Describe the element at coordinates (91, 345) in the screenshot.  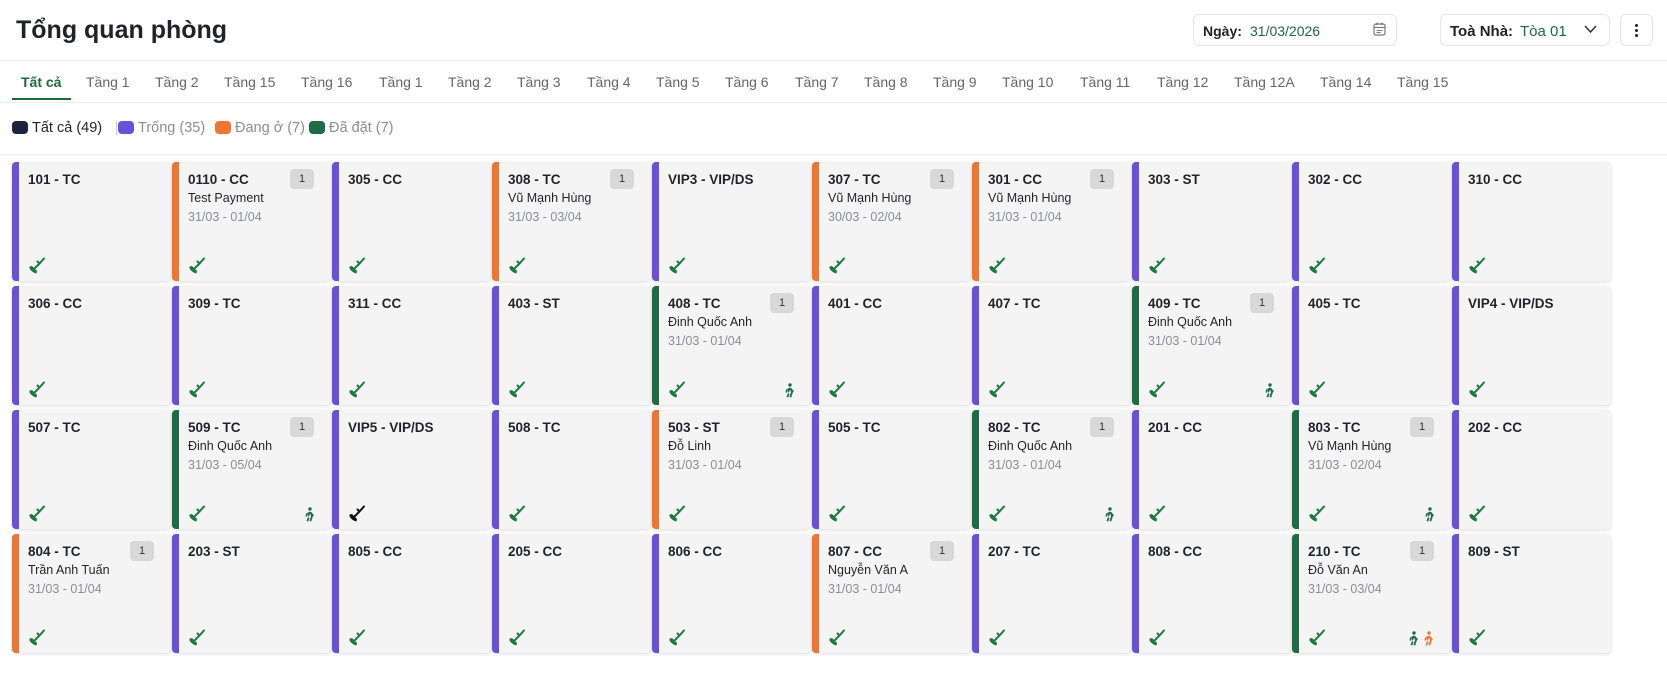
I see `room-card: 306 - CC` at that location.